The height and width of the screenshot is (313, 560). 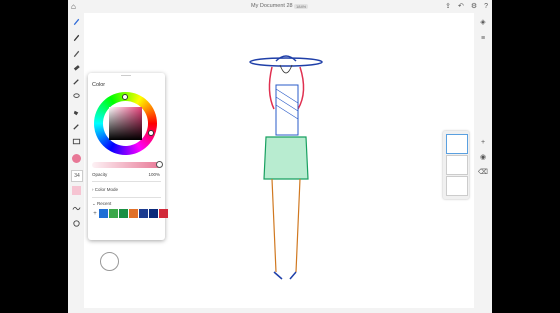 What do you see at coordinates (483, 172) in the screenshot?
I see `delete-icon: ⌫` at bounding box center [483, 172].